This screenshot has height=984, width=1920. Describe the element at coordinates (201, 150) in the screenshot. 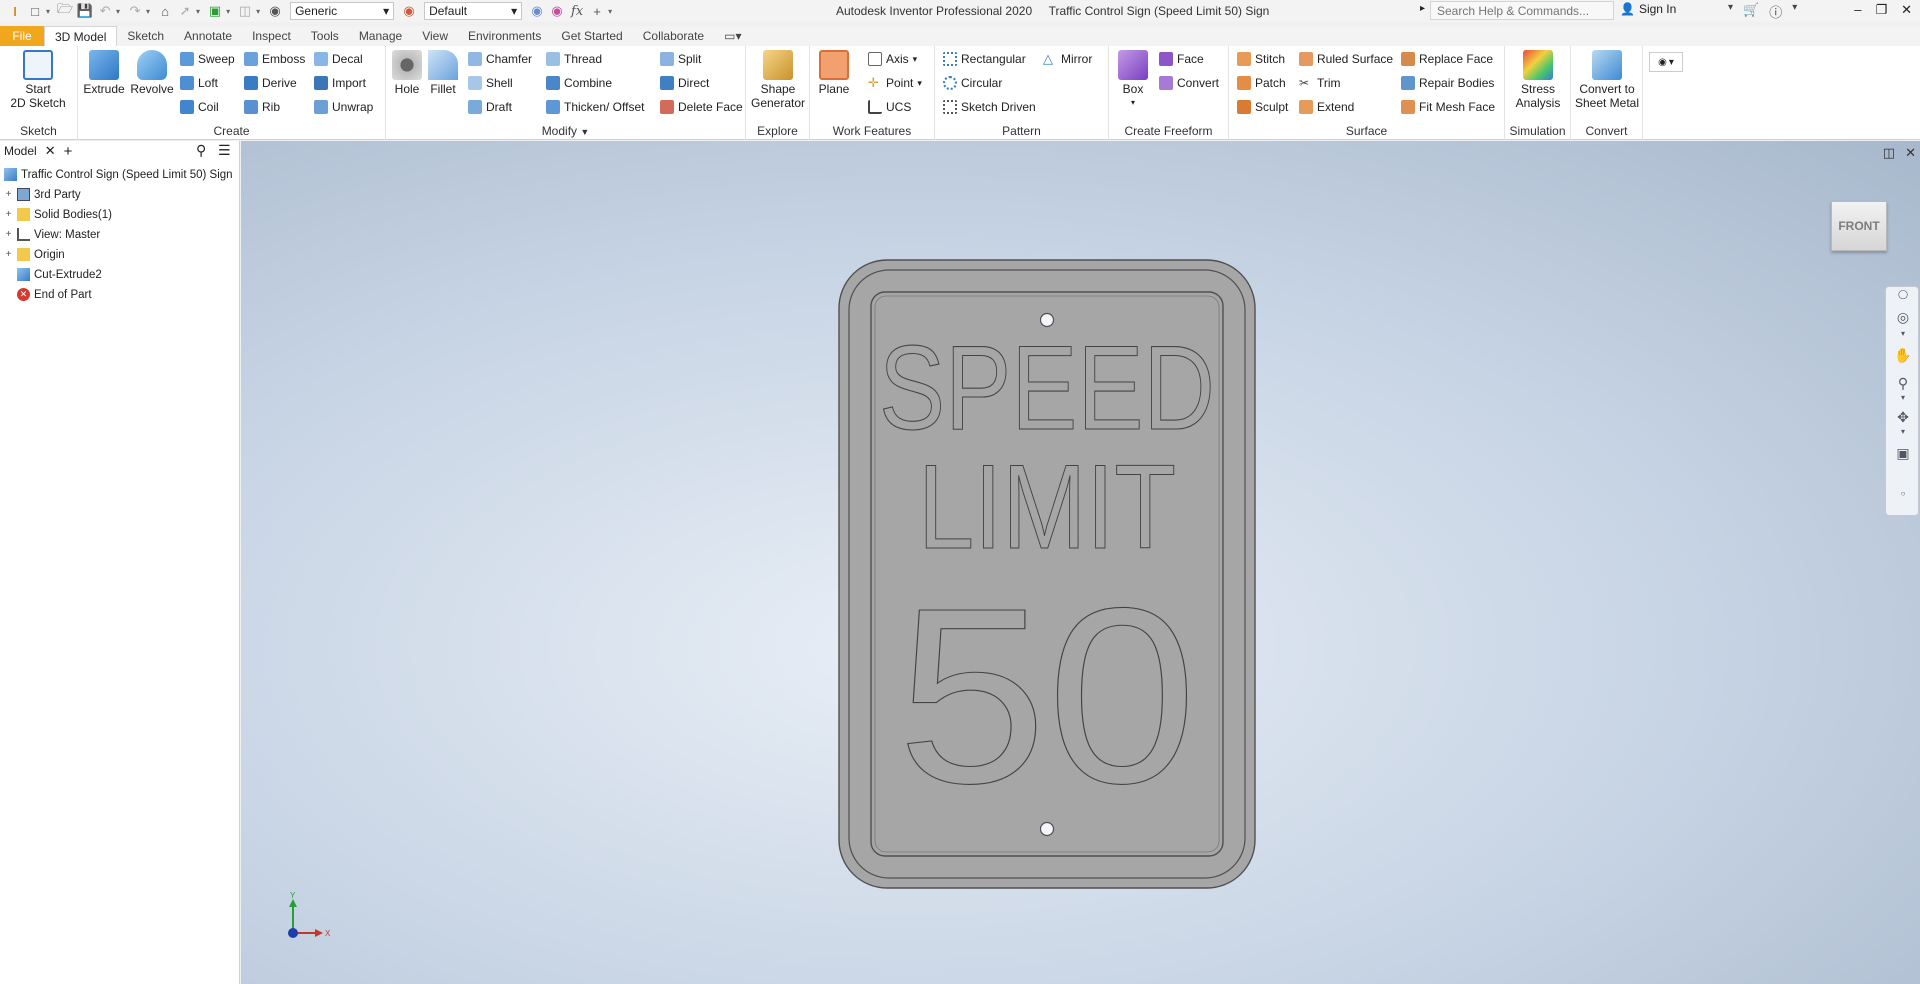

I see `search-icon: ⚲` at that location.